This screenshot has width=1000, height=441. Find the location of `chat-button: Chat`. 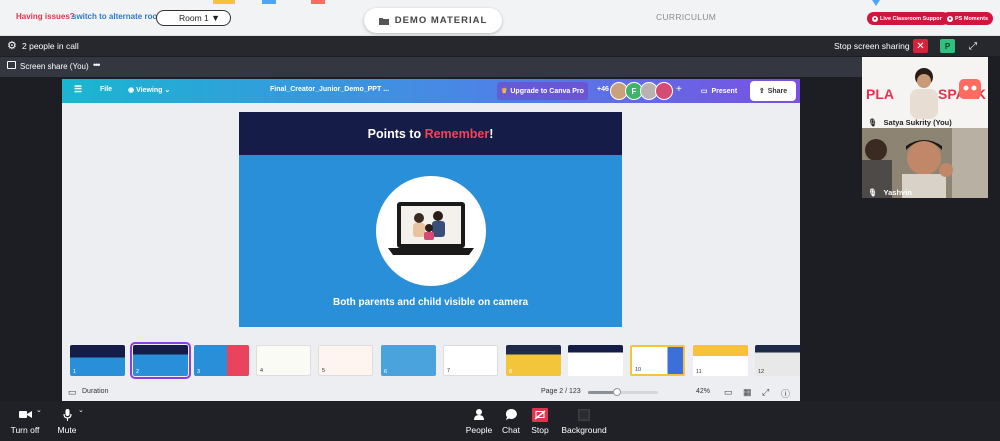

chat-button: Chat is located at coordinates (511, 421).